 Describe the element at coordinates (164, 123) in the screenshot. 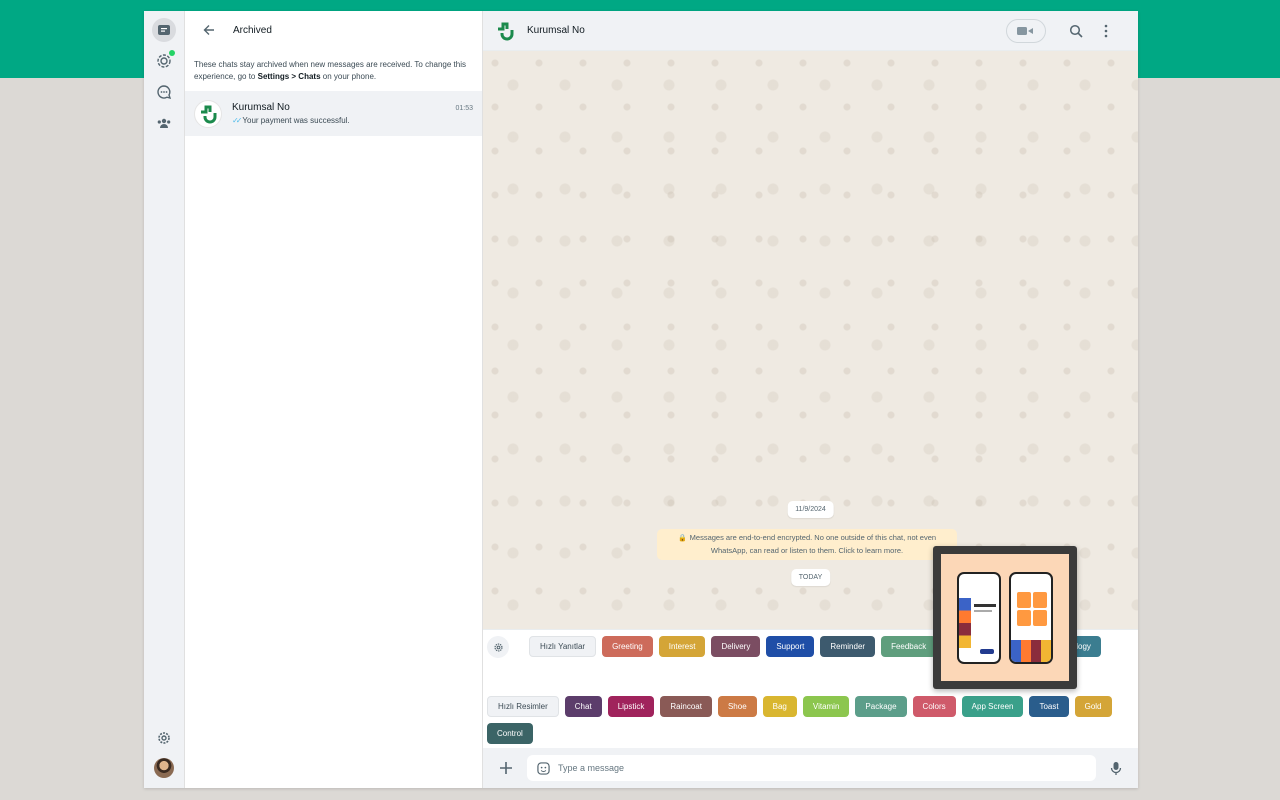

I see `communities-icon` at that location.